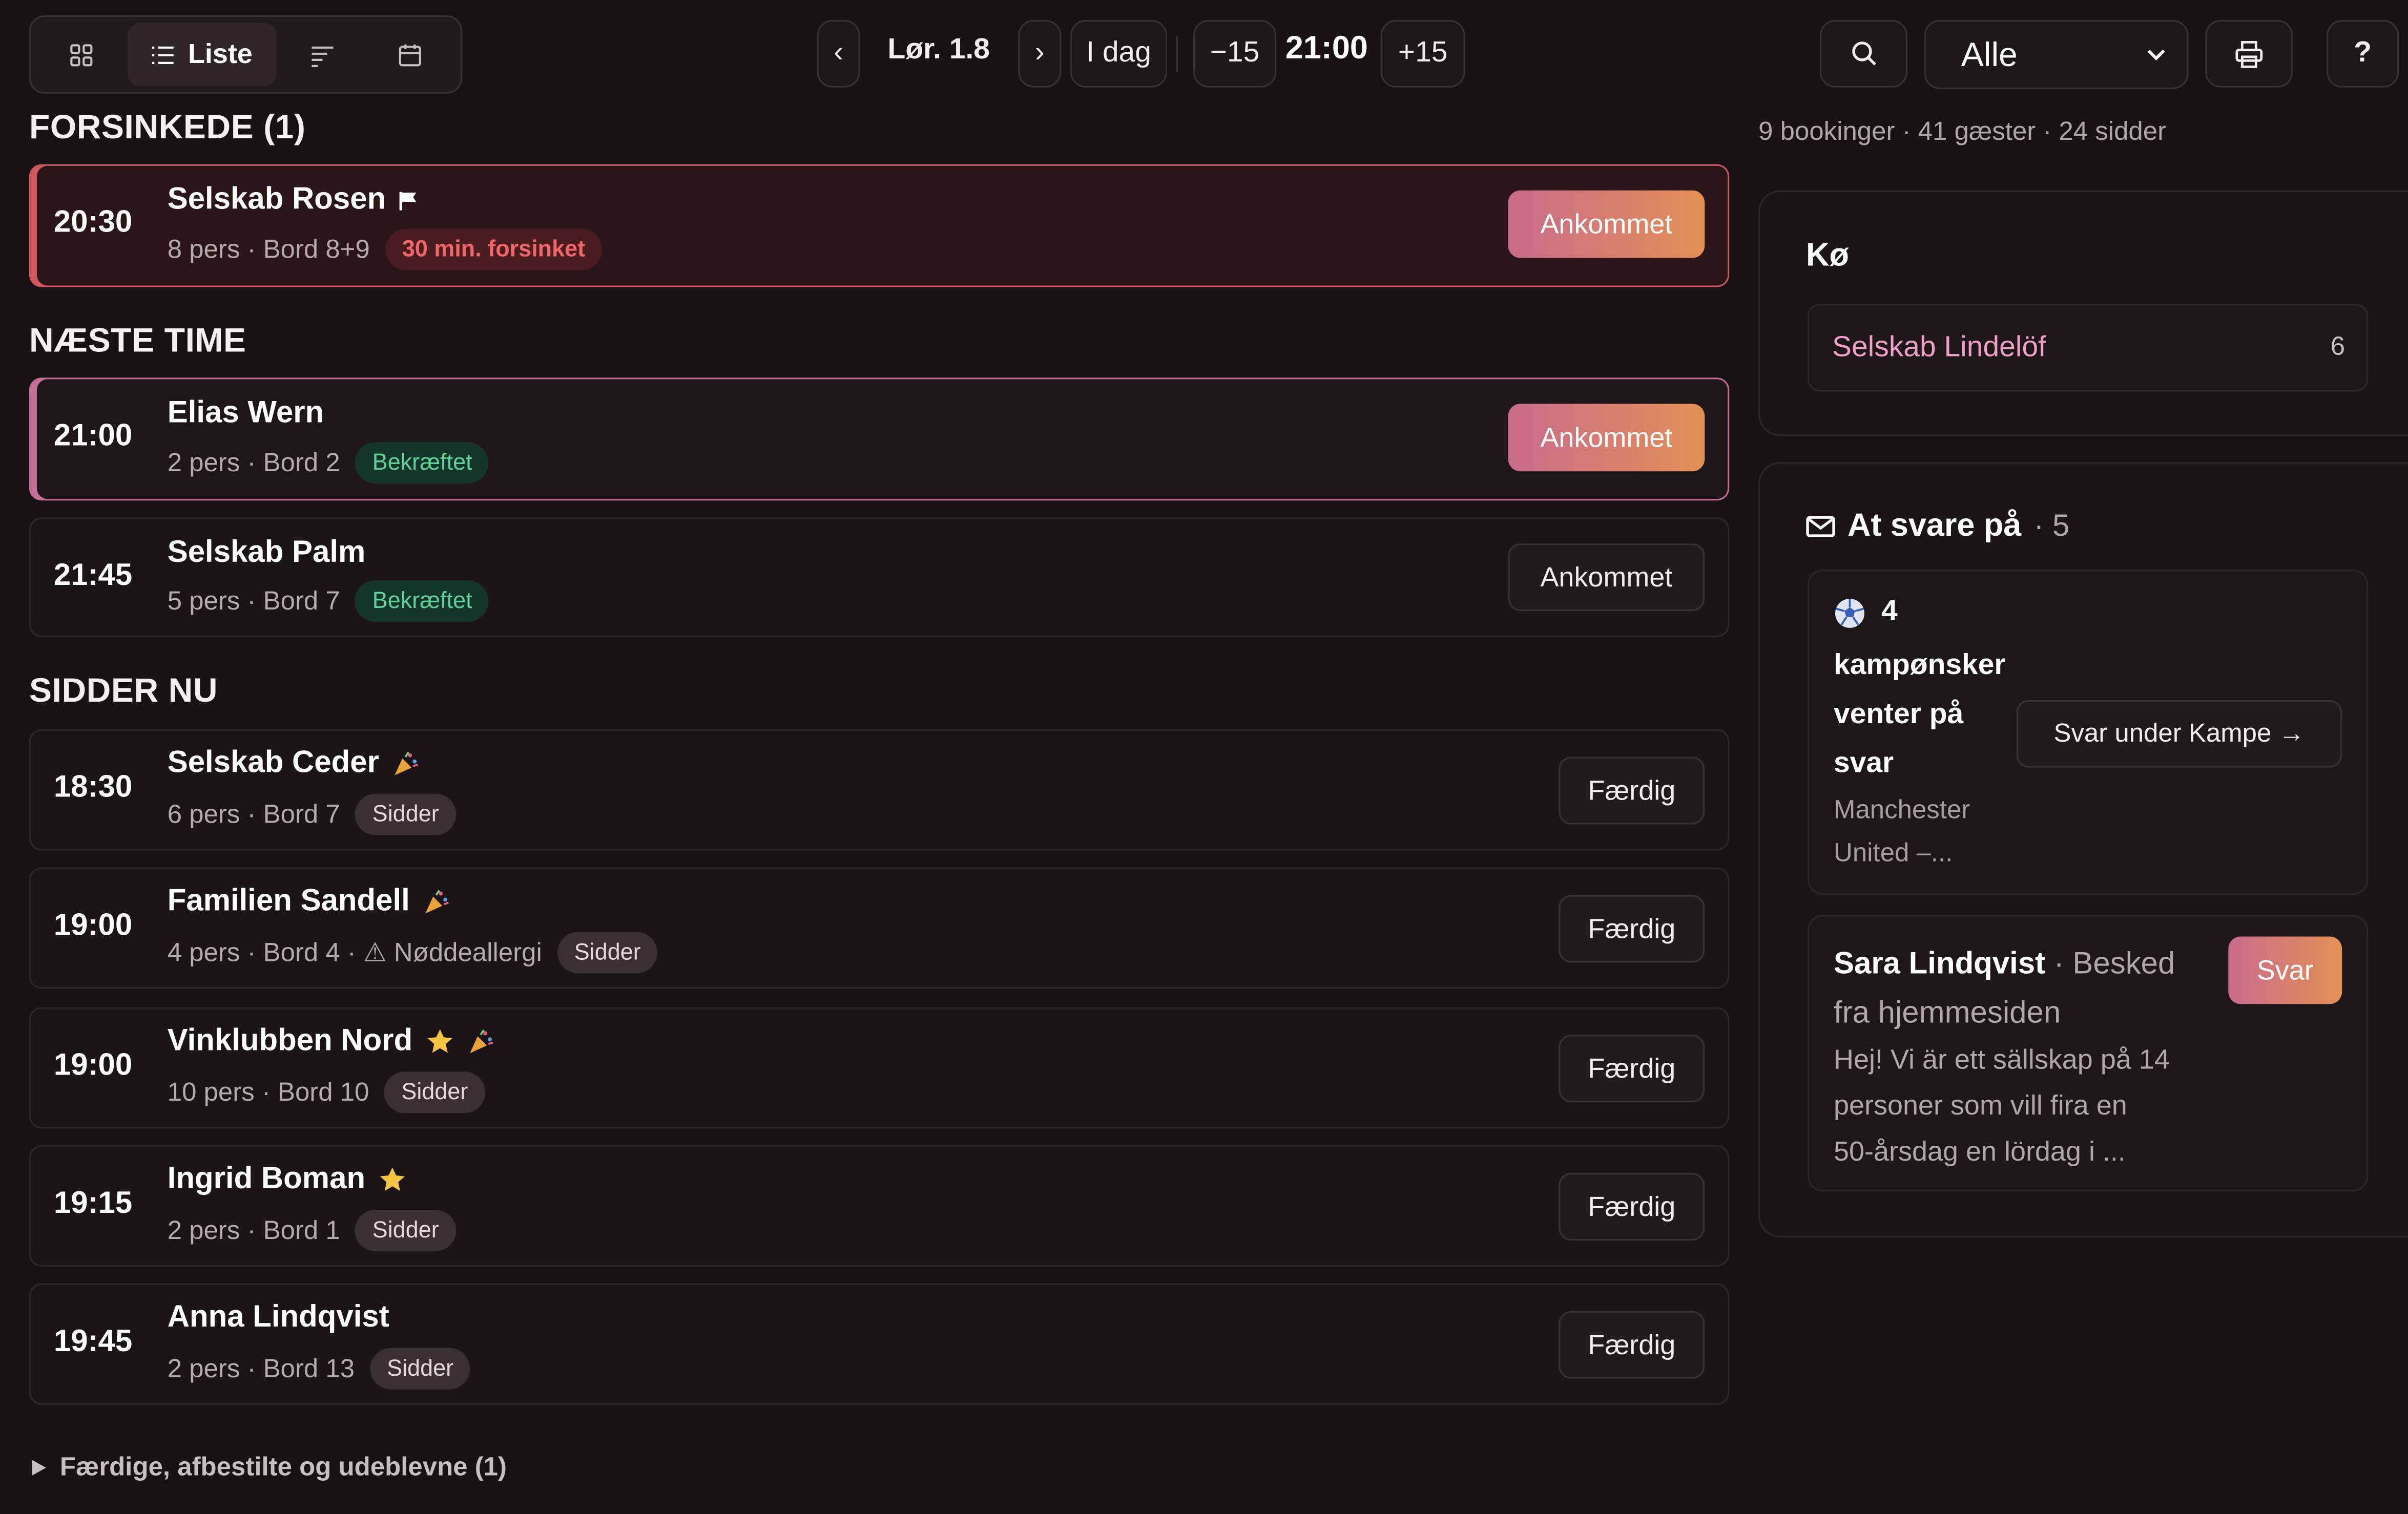 The width and height of the screenshot is (2408, 1514). What do you see at coordinates (1899, 715) in the screenshot?
I see `match-requests-line: venter på` at bounding box center [1899, 715].